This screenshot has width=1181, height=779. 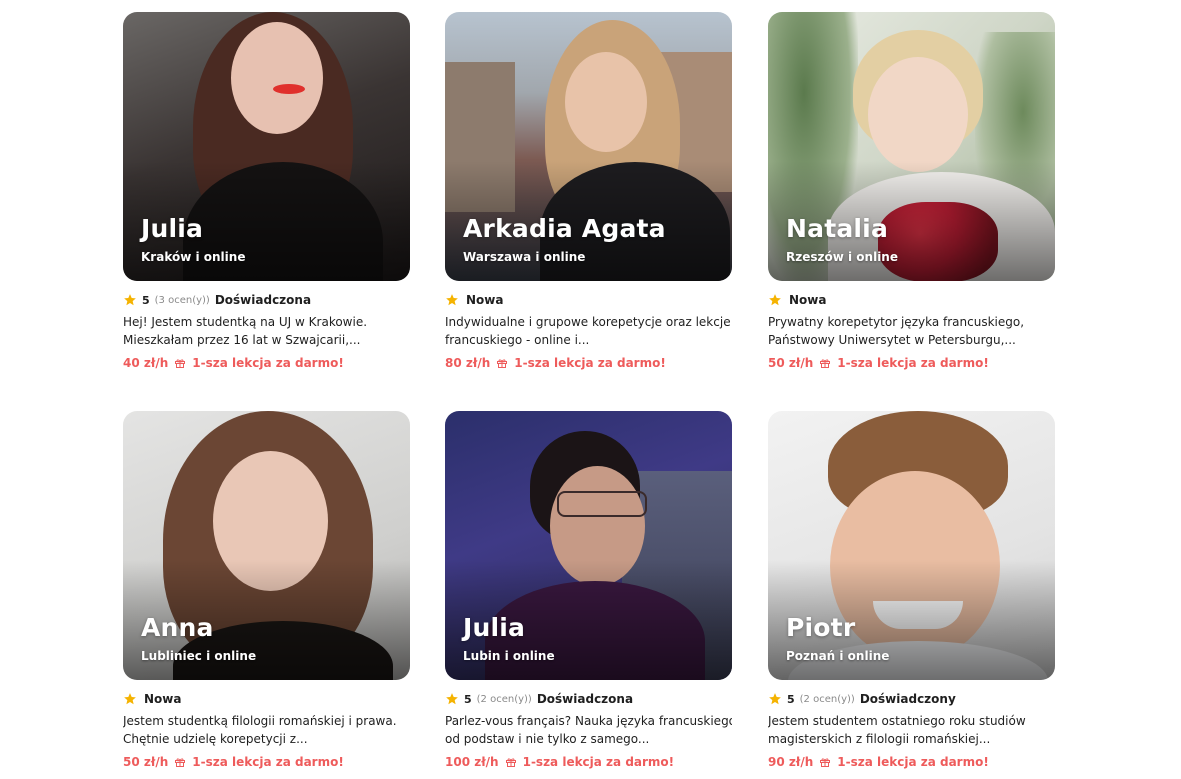 What do you see at coordinates (897, 721) in the screenshot?
I see `description-line: Jestem studentem ostatniego roku studiów` at bounding box center [897, 721].